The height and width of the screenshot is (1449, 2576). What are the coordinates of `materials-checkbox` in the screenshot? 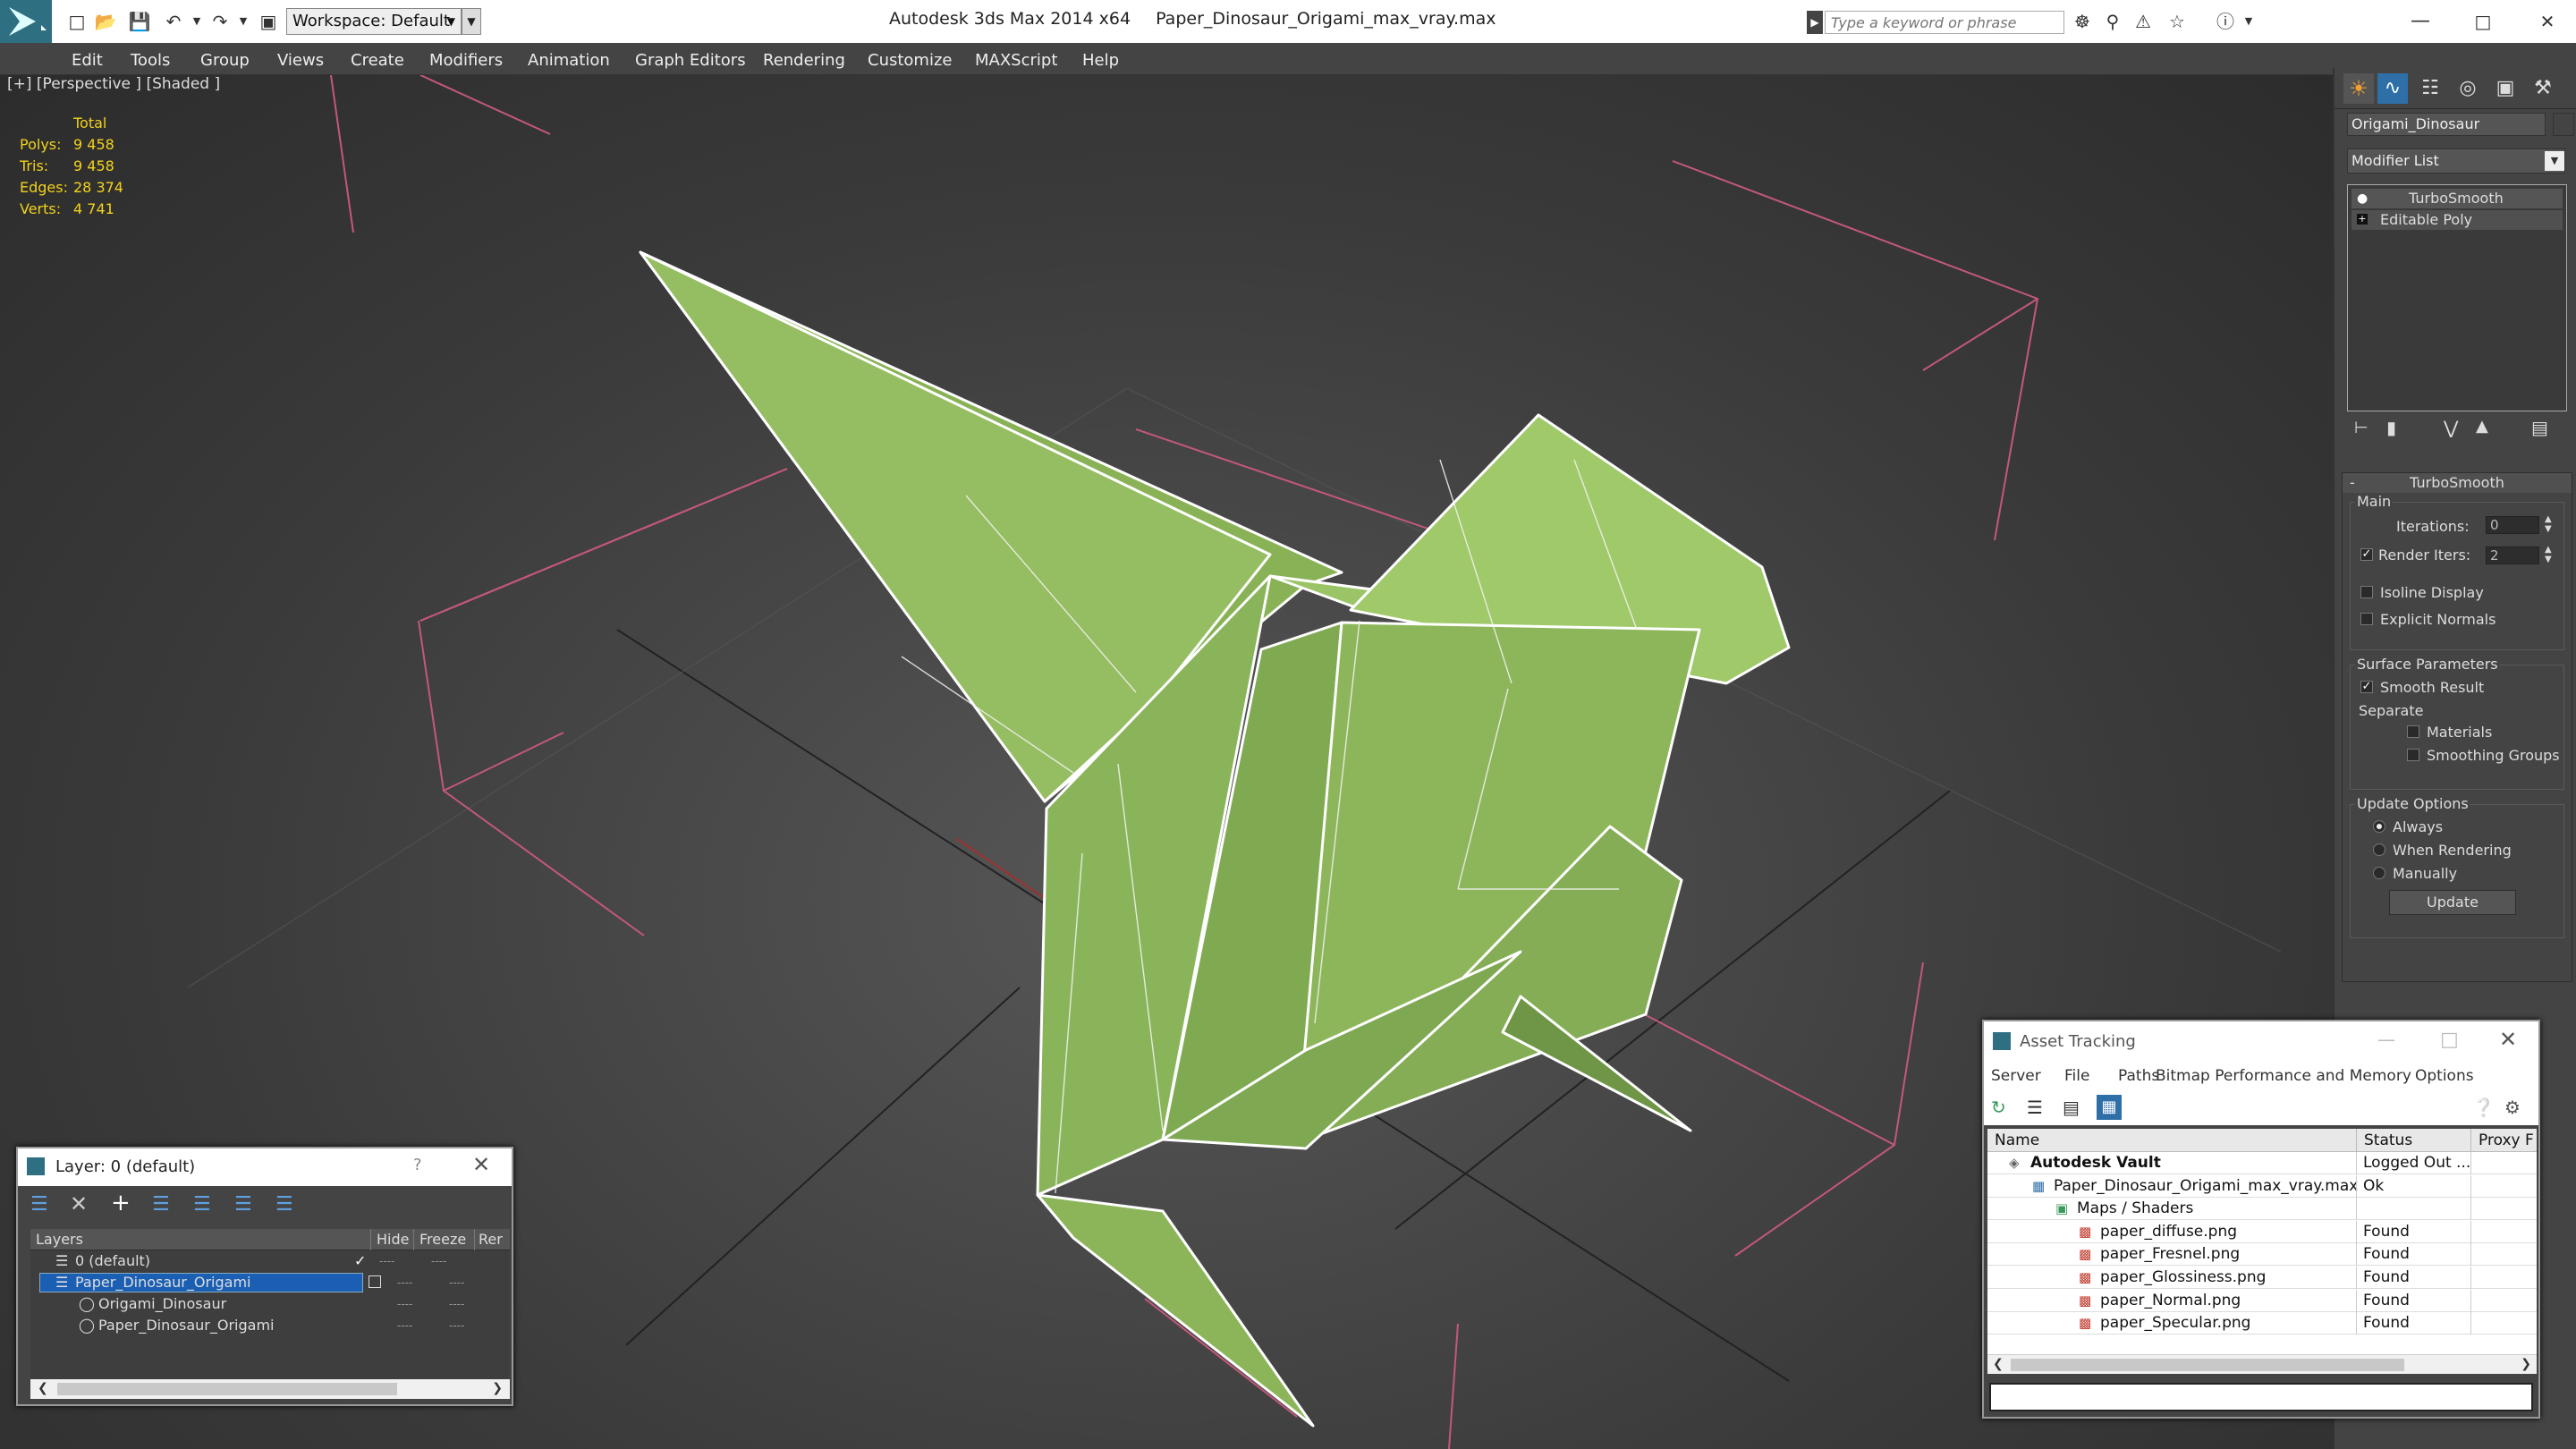 It's located at (2413, 731).